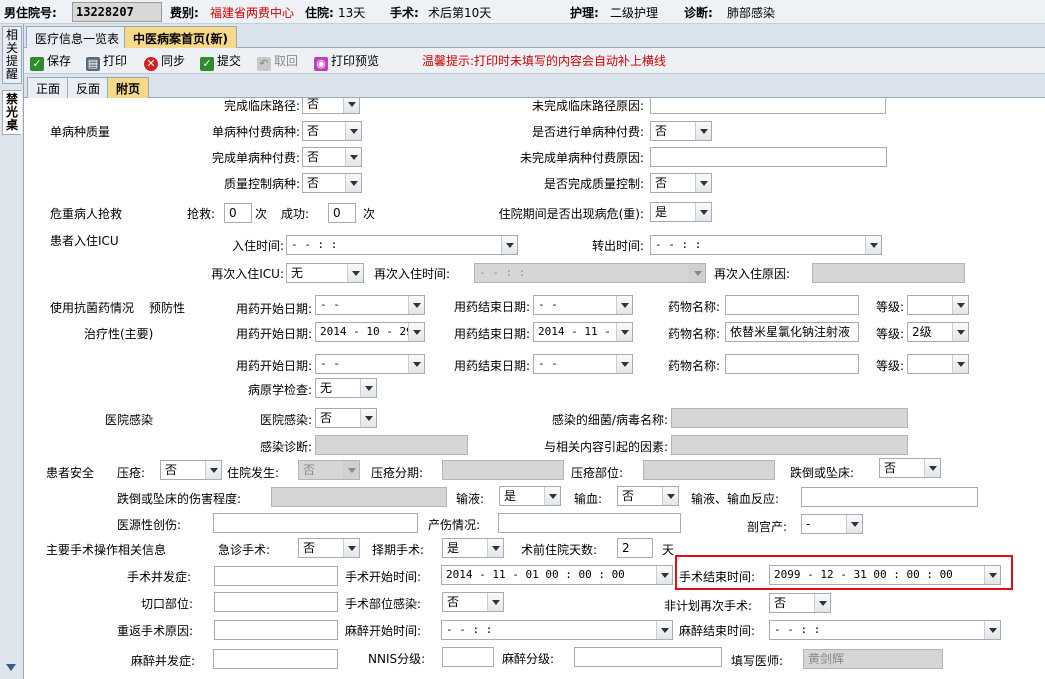  What do you see at coordinates (590, 273) in the screenshot?
I see `icu-re-in-time-picker: - - : :` at bounding box center [590, 273].